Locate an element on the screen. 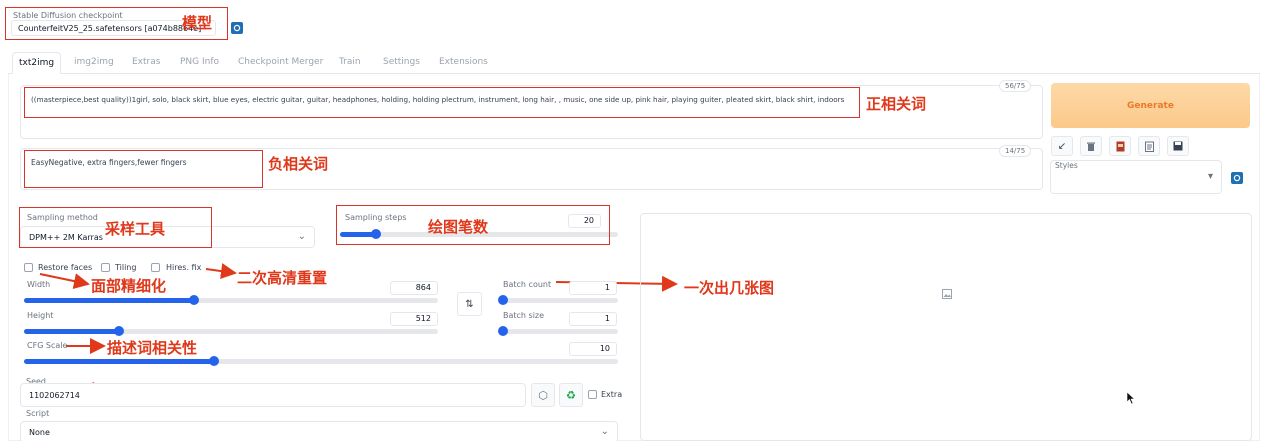  cfg-scale-input: 10 is located at coordinates (593, 349).